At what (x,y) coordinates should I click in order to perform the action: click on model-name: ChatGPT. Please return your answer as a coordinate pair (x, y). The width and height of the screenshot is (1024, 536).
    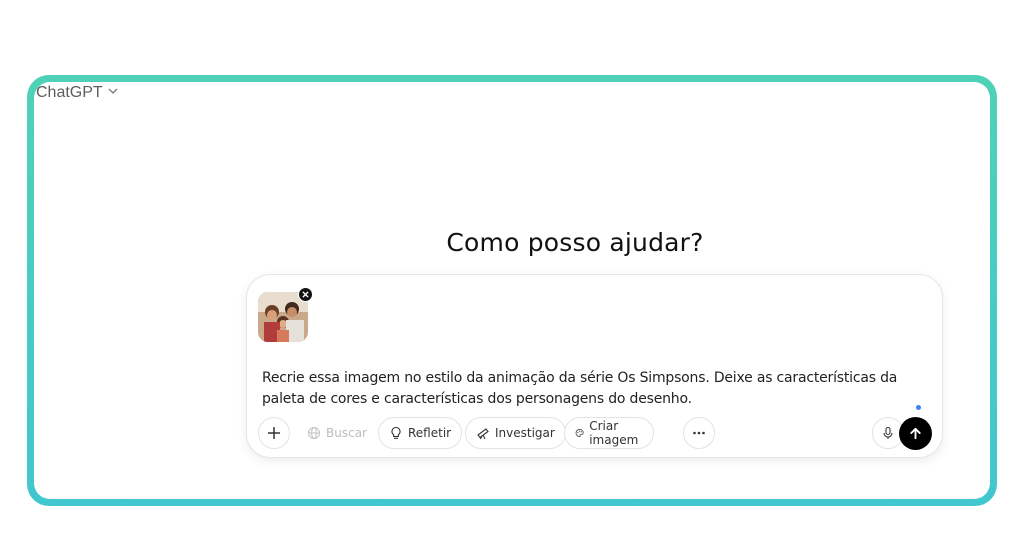
    Looking at the image, I should click on (69, 92).